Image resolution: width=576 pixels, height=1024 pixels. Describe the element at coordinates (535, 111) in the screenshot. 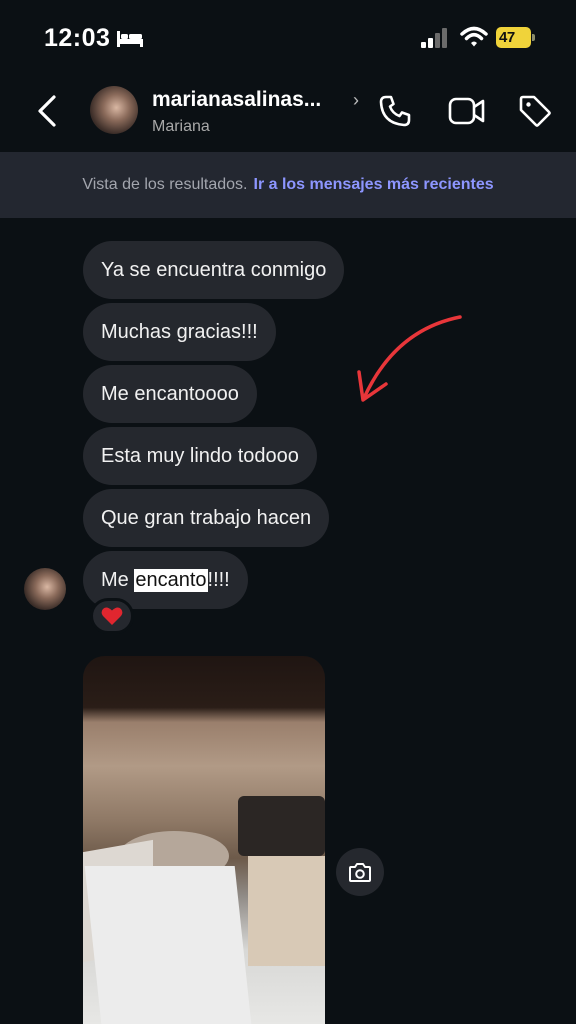

I see `tag-icon` at that location.